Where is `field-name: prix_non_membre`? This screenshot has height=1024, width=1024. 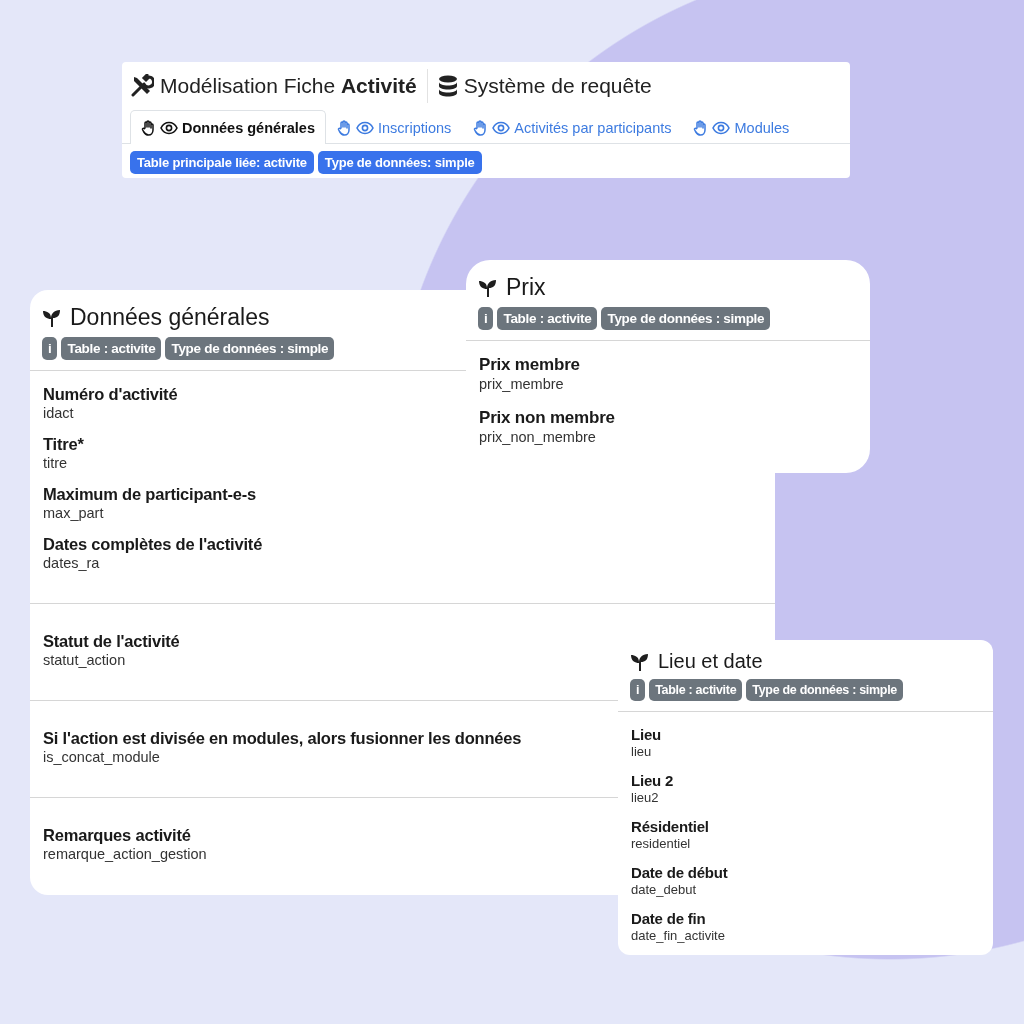
field-name: prix_non_membre is located at coordinates (537, 437).